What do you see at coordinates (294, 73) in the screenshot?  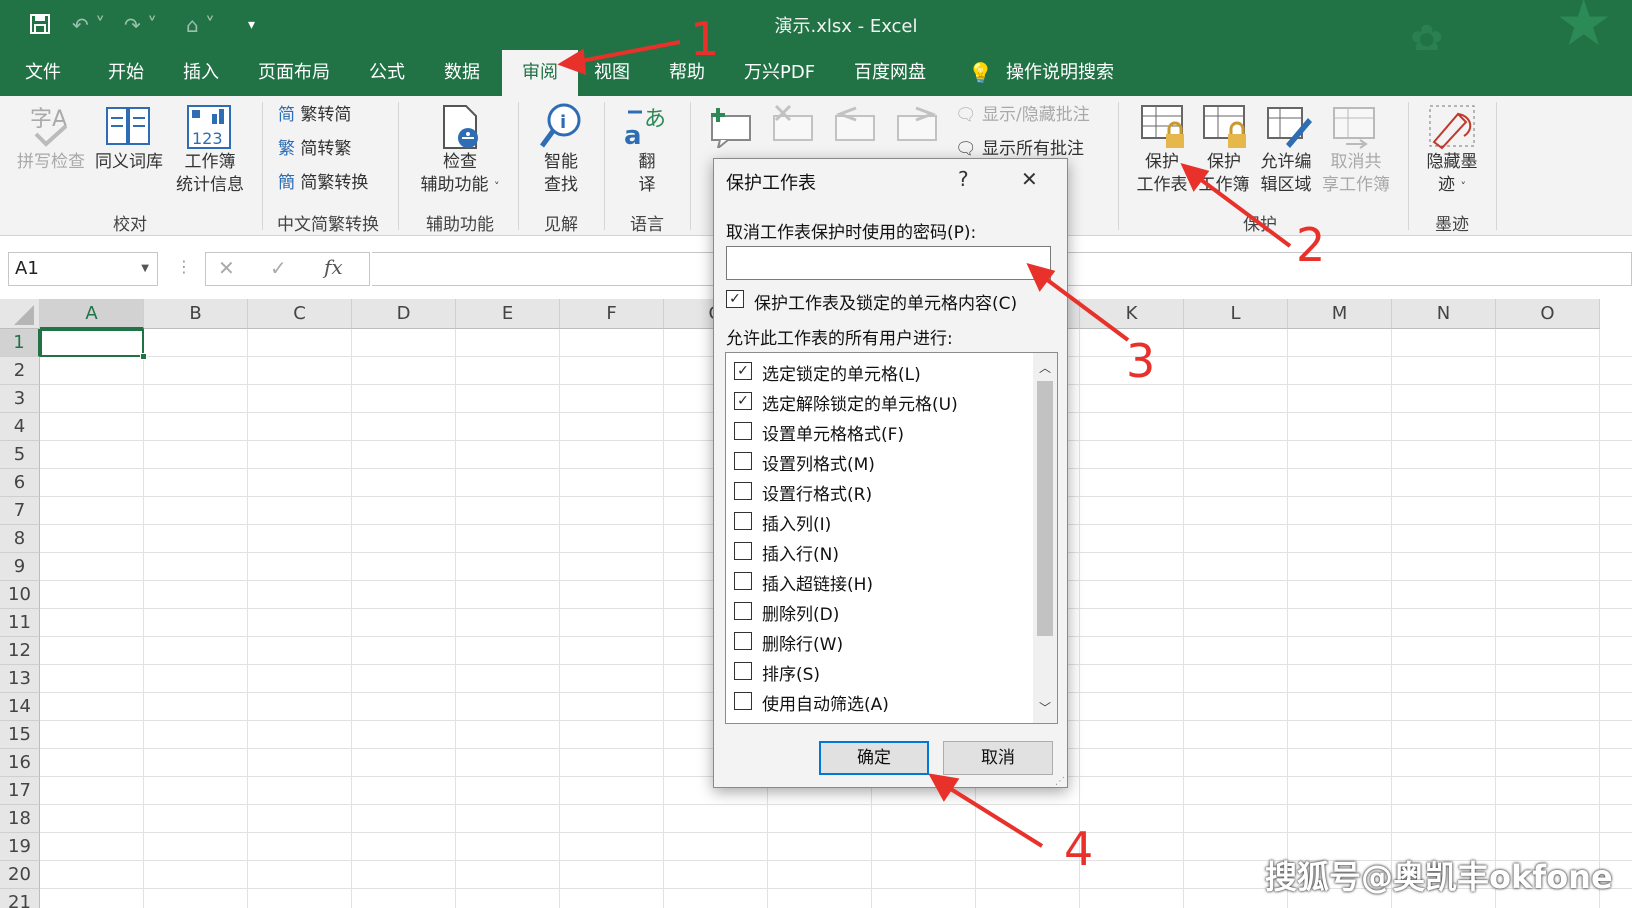 I see `tab-page-layout: 页面布局` at bounding box center [294, 73].